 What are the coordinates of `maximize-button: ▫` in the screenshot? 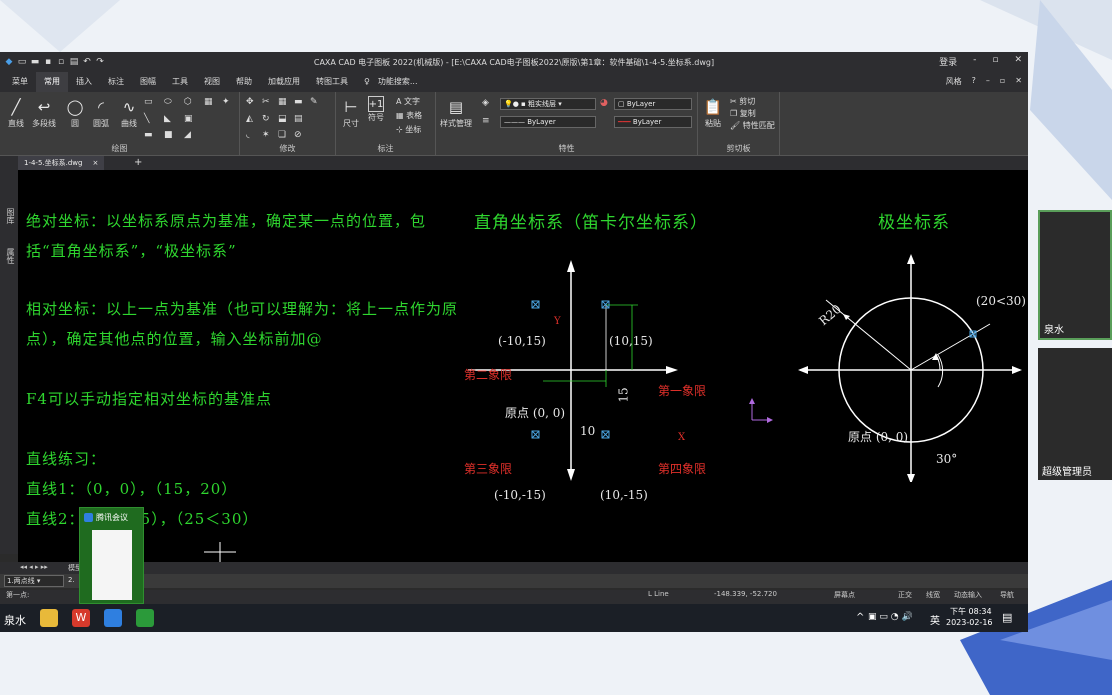 It's located at (995, 61).